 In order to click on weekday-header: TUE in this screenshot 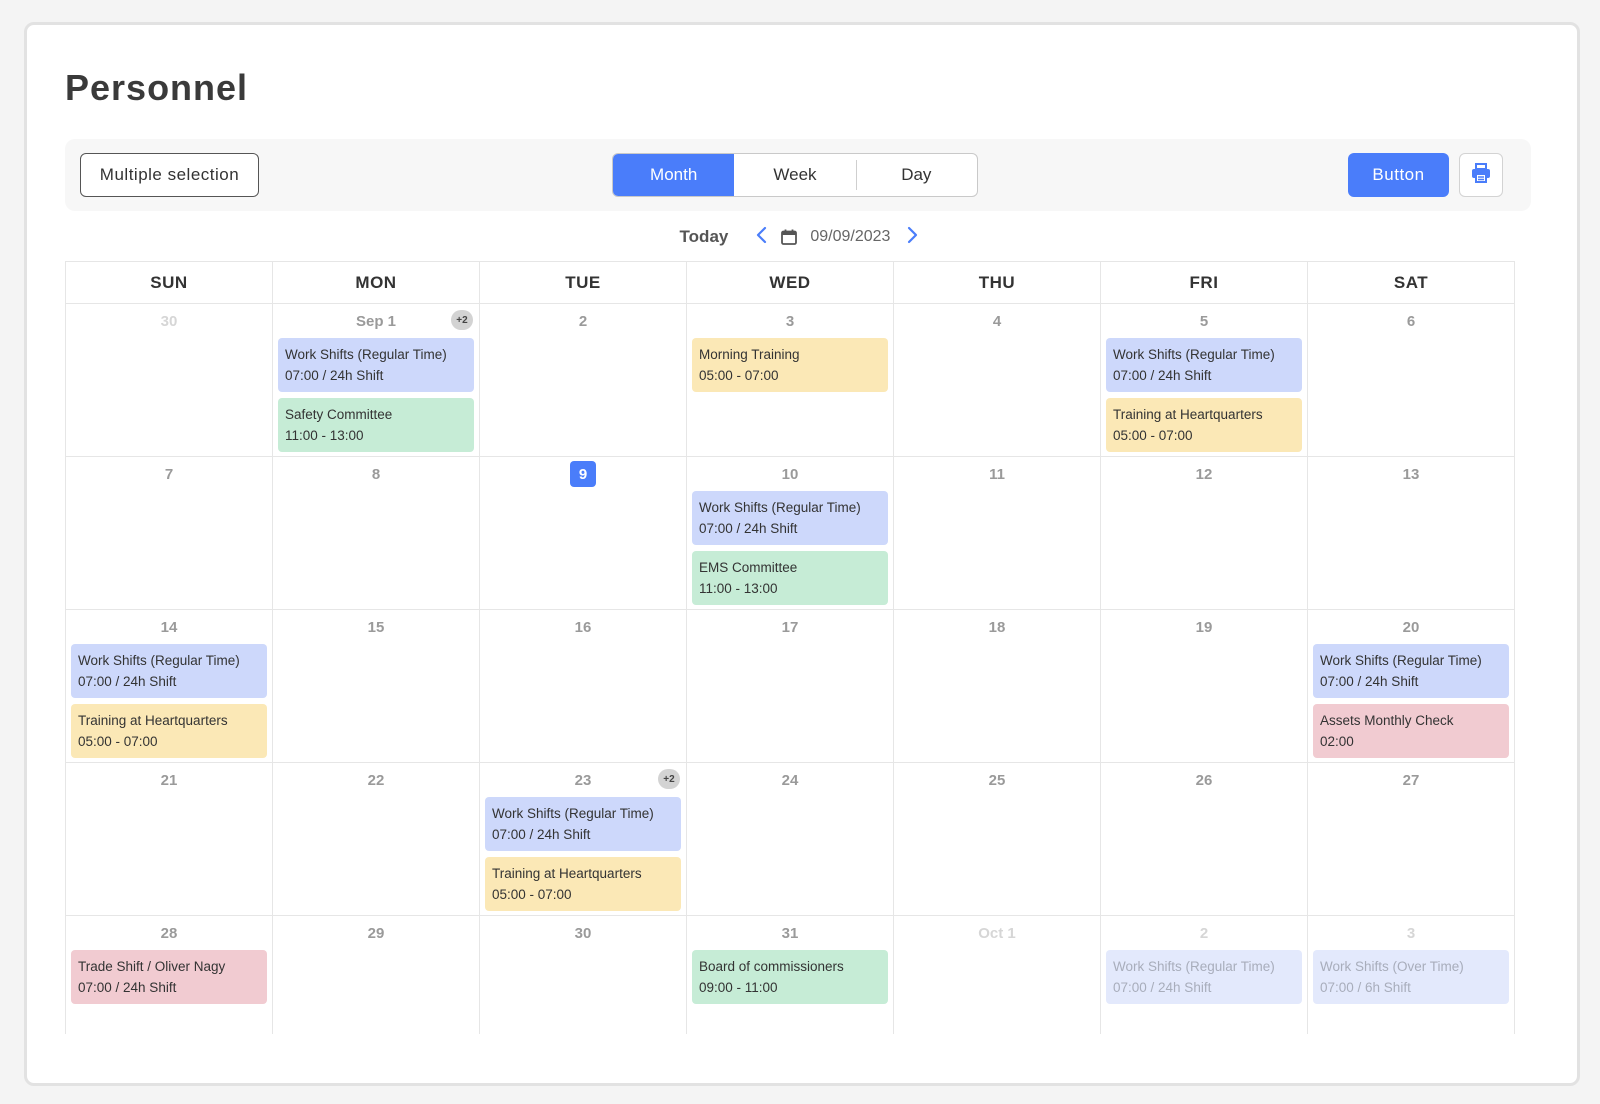, I will do `click(583, 283)`.